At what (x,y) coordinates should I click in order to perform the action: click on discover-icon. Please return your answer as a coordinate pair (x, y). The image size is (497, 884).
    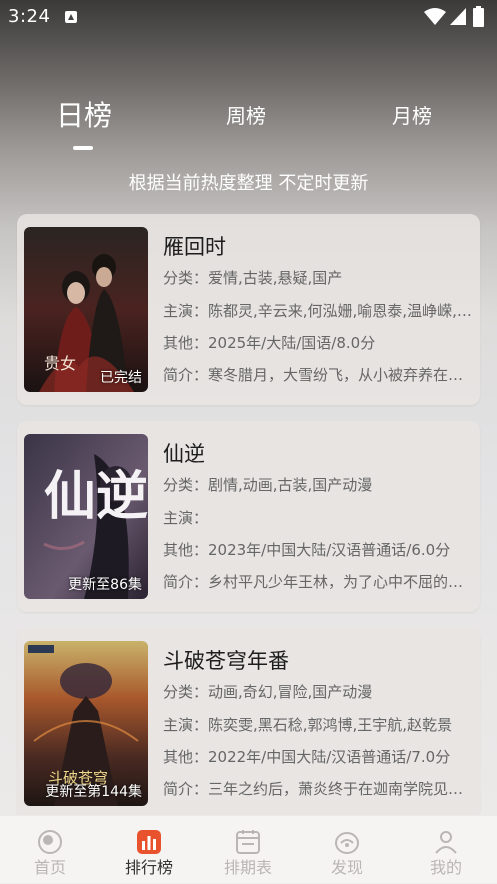
    Looking at the image, I should click on (347, 843).